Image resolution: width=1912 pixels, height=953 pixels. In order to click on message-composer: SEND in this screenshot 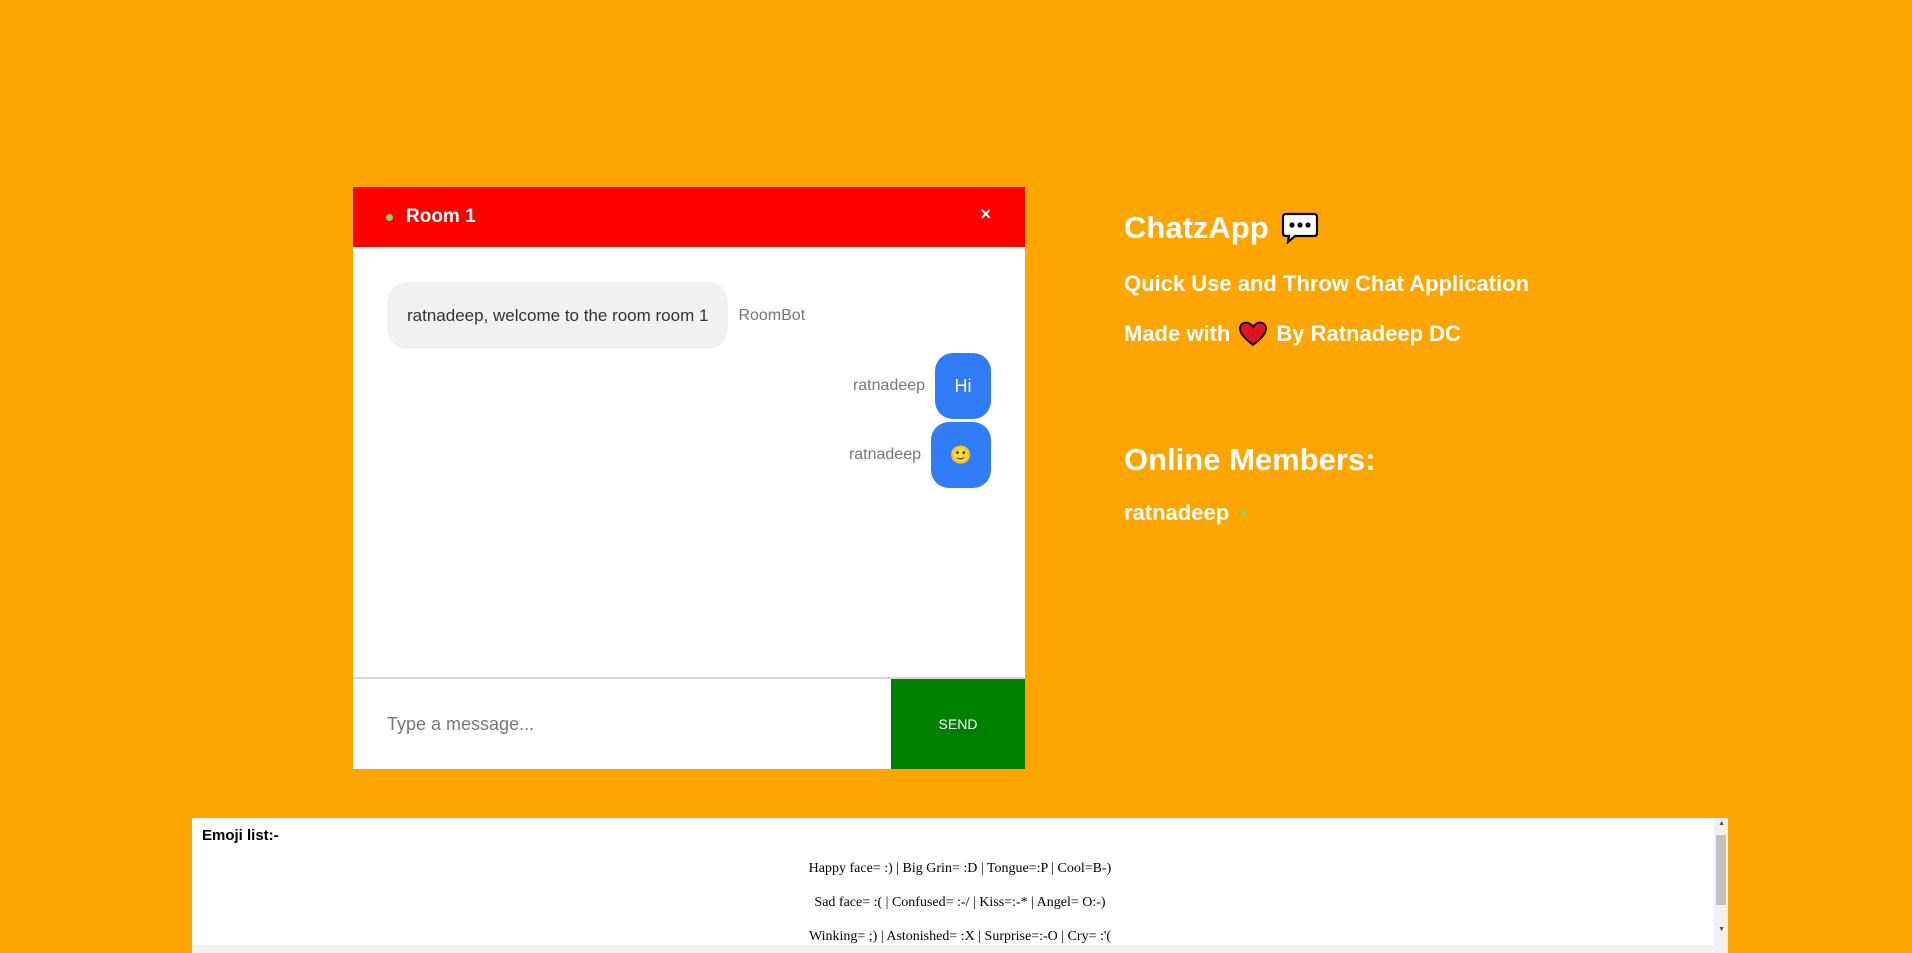, I will do `click(689, 723)`.